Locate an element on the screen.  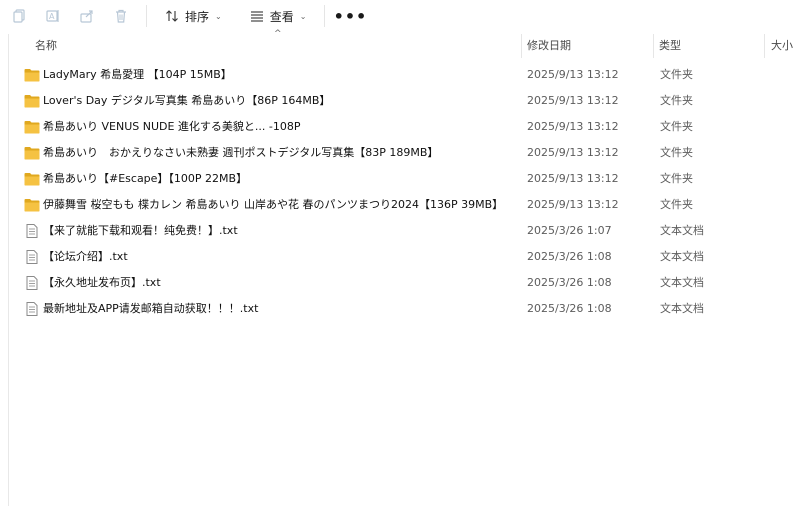
sort-icon is located at coordinates (172, 16).